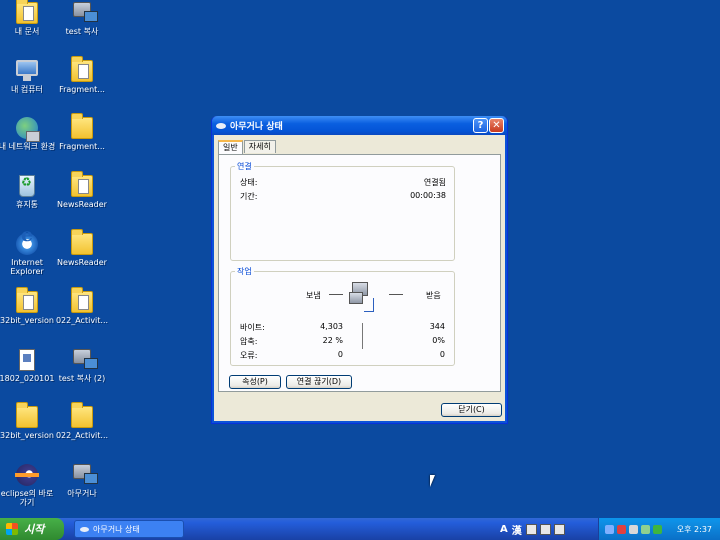 This screenshot has width=720, height=540. What do you see at coordinates (28, 129) in the screenshot?
I see `network-places-icon` at bounding box center [28, 129].